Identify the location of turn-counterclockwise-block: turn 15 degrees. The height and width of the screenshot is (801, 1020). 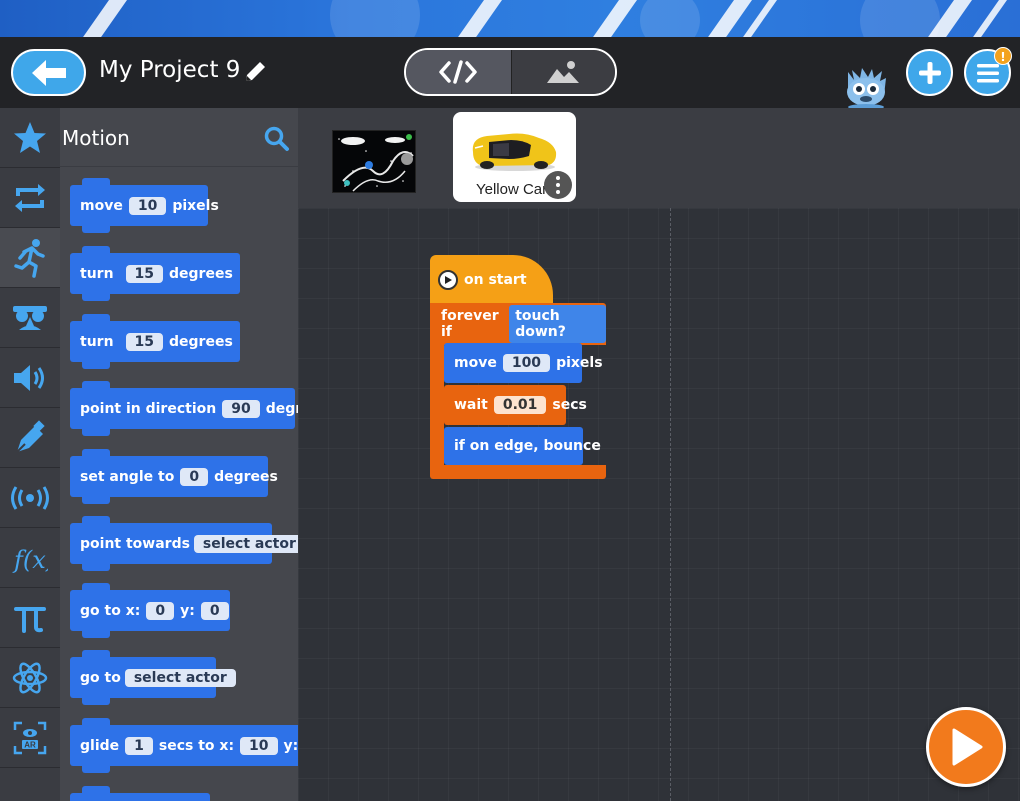
(155, 341).